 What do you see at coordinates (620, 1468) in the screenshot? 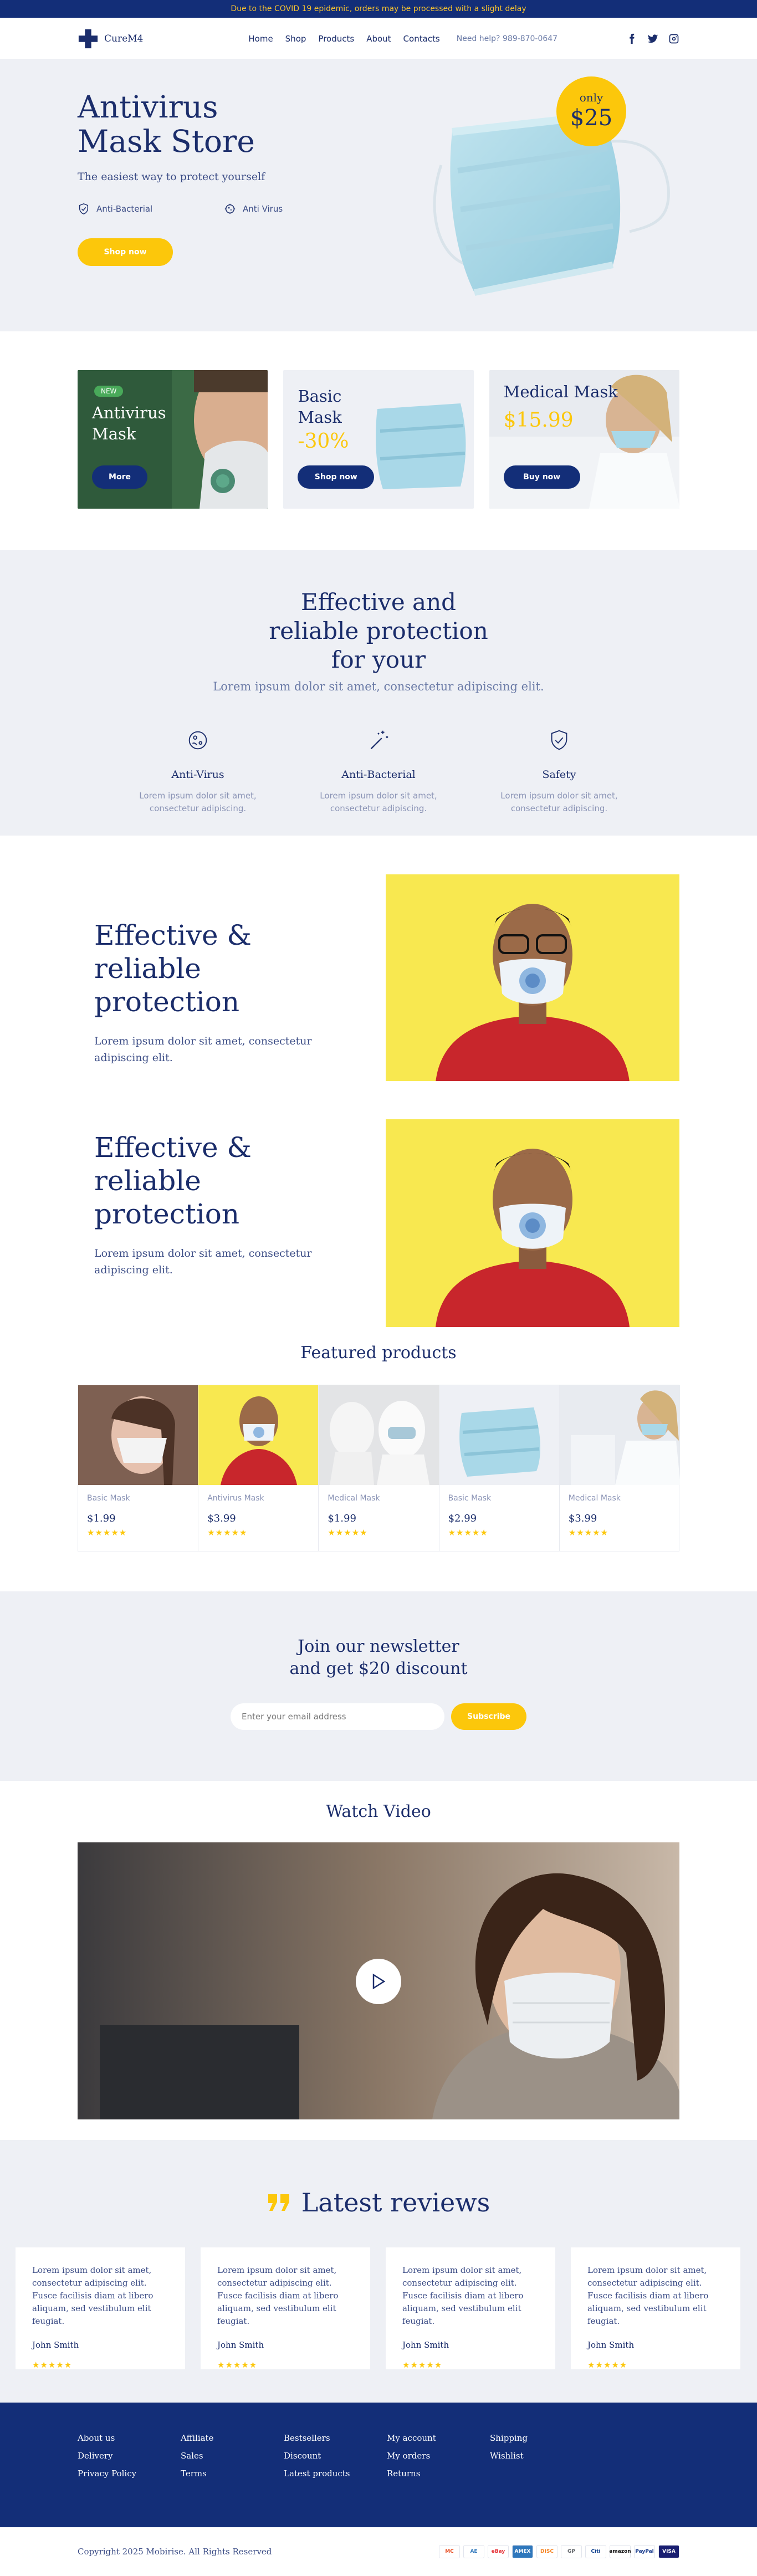
I see `product-card: Medical Mask $3.99 ★★★★★` at bounding box center [620, 1468].